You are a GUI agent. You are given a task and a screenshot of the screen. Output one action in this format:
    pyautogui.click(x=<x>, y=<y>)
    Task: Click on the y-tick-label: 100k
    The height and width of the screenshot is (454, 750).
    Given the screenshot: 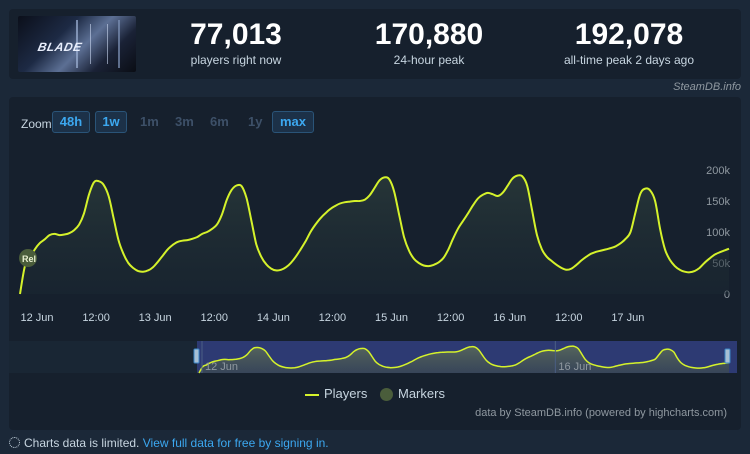 What is the action you would take?
    pyautogui.click(x=718, y=233)
    